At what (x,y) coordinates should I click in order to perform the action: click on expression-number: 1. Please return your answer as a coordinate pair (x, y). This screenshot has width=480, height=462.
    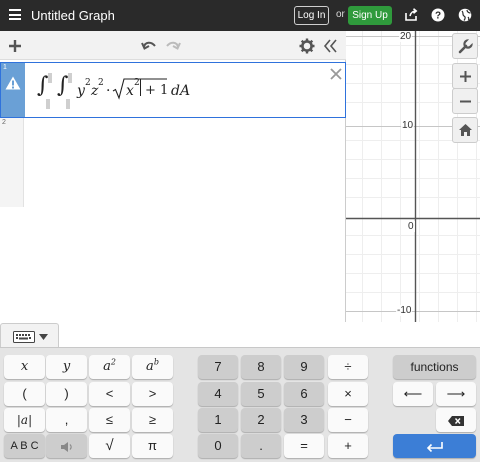
    Looking at the image, I should click on (5, 67).